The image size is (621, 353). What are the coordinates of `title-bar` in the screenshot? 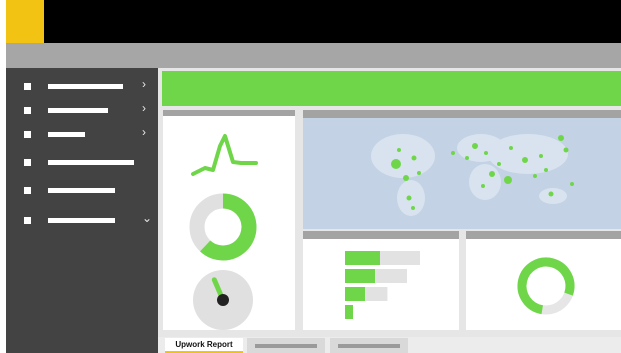 It's located at (313, 21).